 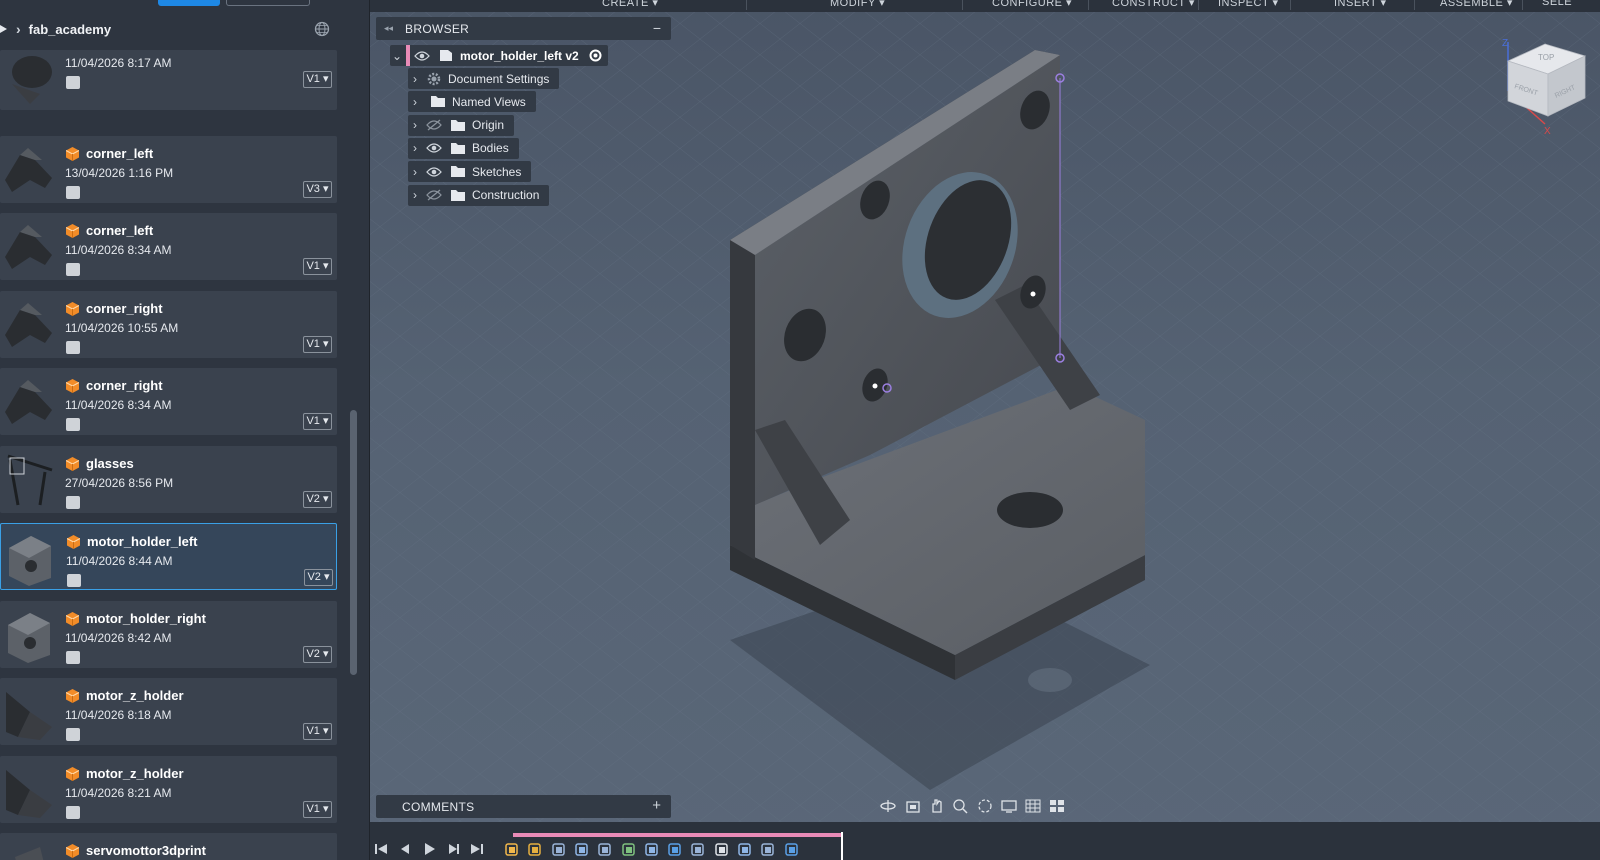 What do you see at coordinates (1476, 4) in the screenshot?
I see `toolbar-tab: ASSEMBLE ▾` at bounding box center [1476, 4].